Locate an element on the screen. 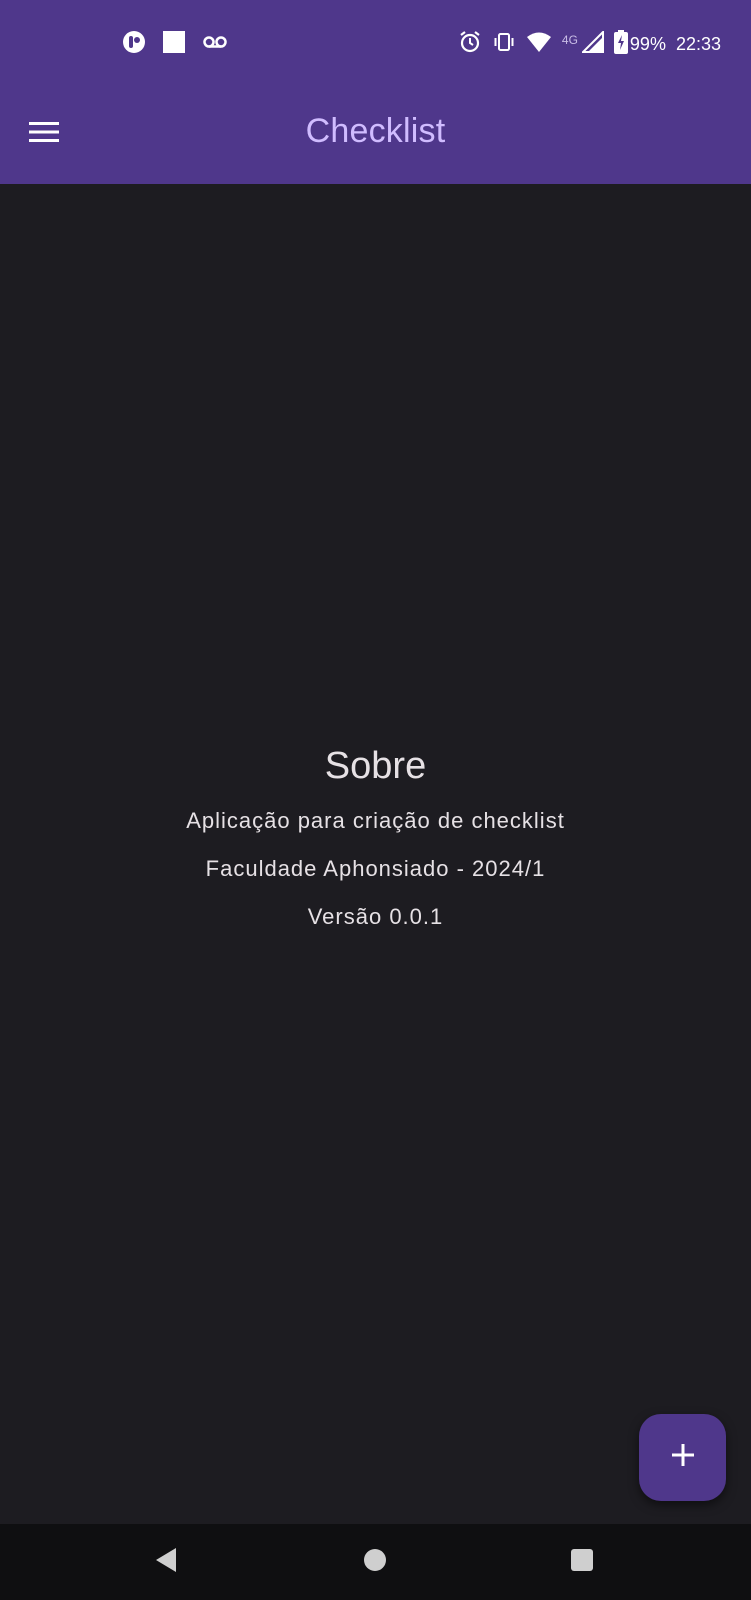 The height and width of the screenshot is (1600, 751). about-title: Sobre is located at coordinates (375, 766).